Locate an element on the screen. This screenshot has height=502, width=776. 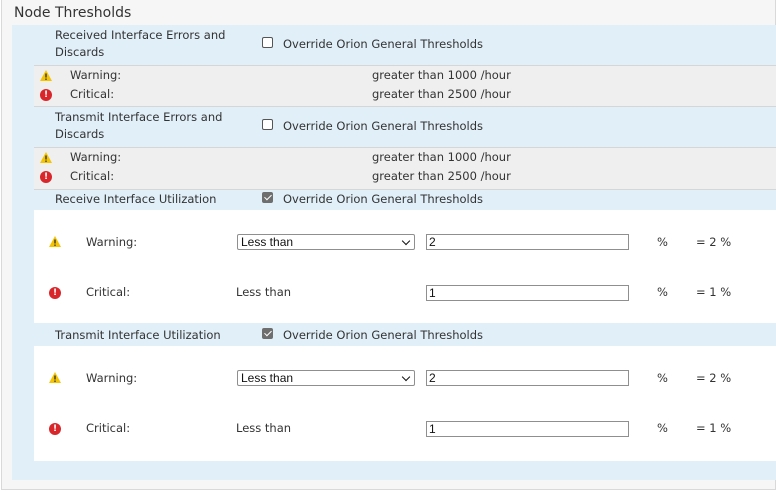
transmit-errors-critical-value: greater than 2500 /hour is located at coordinates (441, 176).